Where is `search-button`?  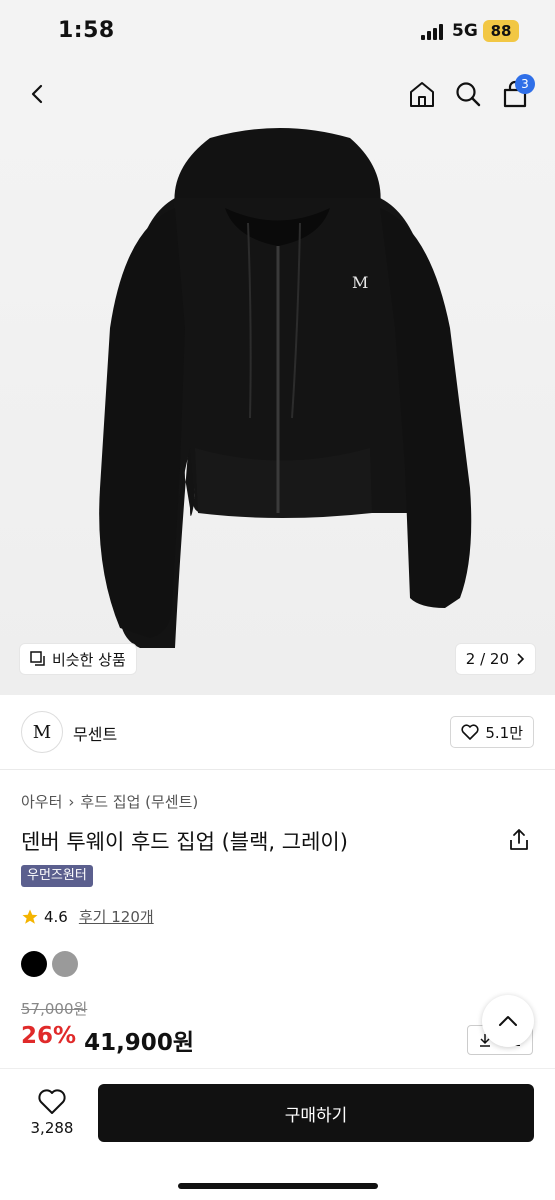
search-button is located at coordinates (468, 94).